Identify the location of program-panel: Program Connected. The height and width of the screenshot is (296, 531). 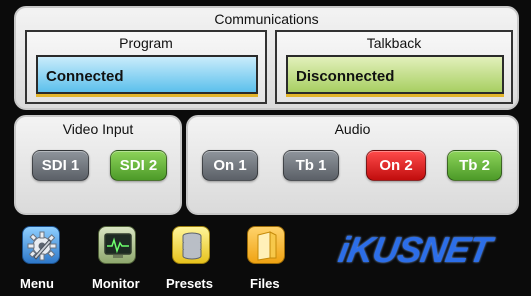
(146, 67).